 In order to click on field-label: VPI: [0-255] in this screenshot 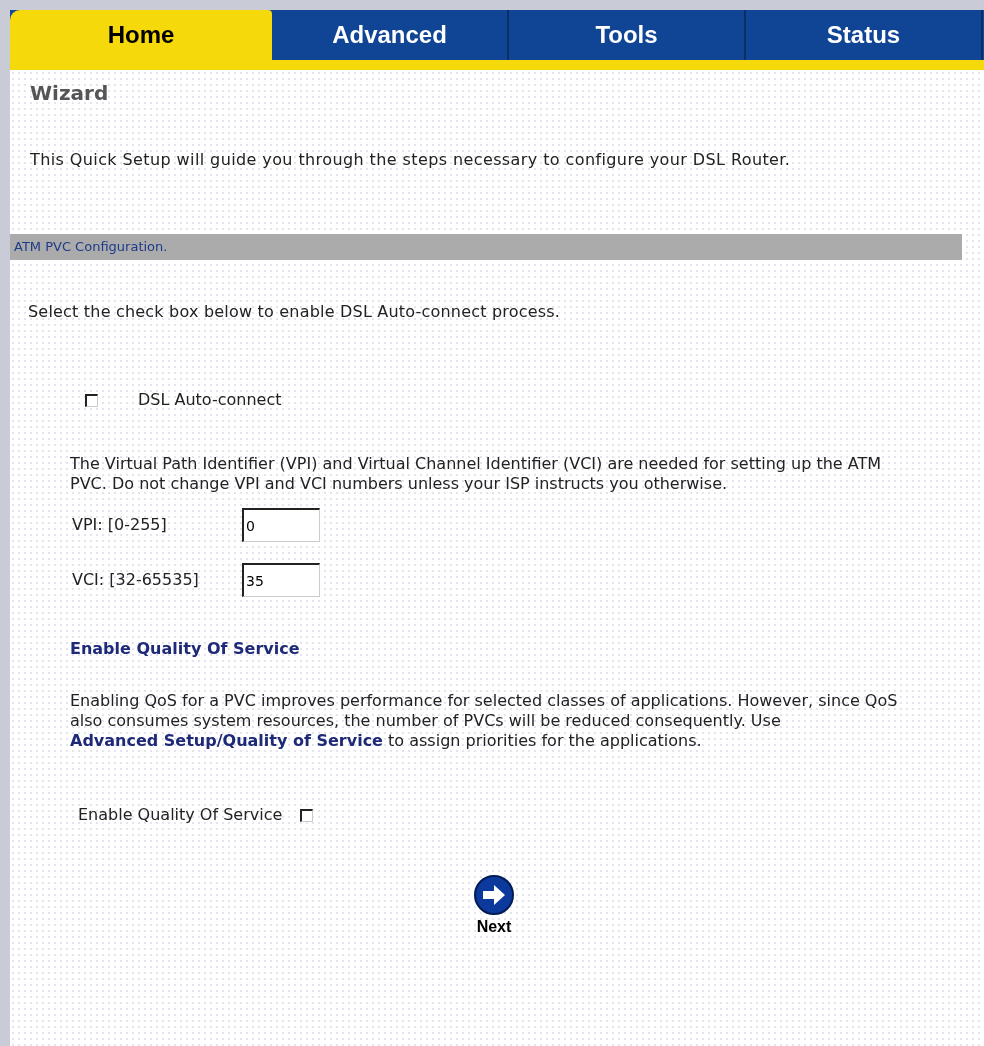, I will do `click(120, 525)`.